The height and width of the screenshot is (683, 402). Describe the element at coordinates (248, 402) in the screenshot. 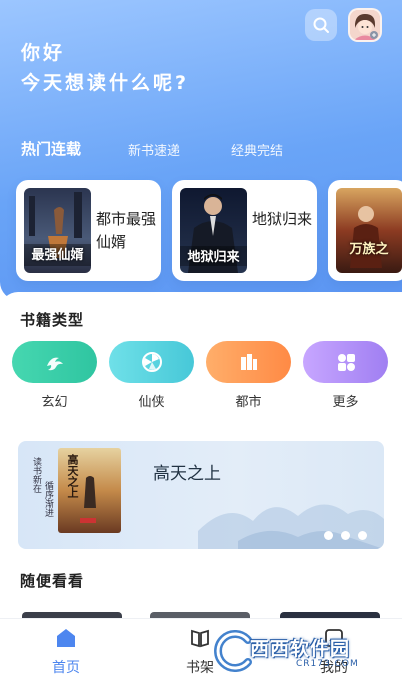

I see `category-label: 都市` at that location.